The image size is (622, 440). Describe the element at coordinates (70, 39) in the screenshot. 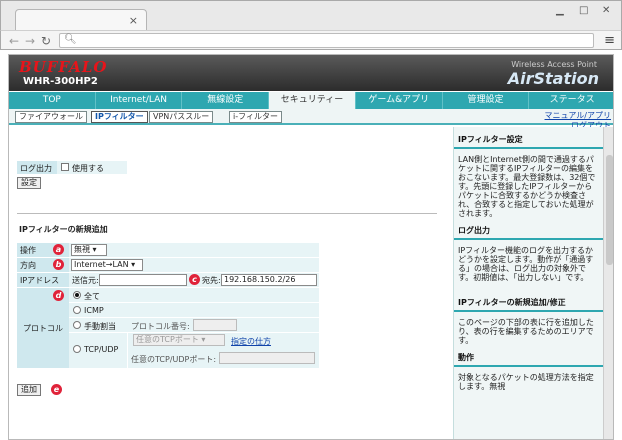

I see `search-icon: 🔍︎` at that location.